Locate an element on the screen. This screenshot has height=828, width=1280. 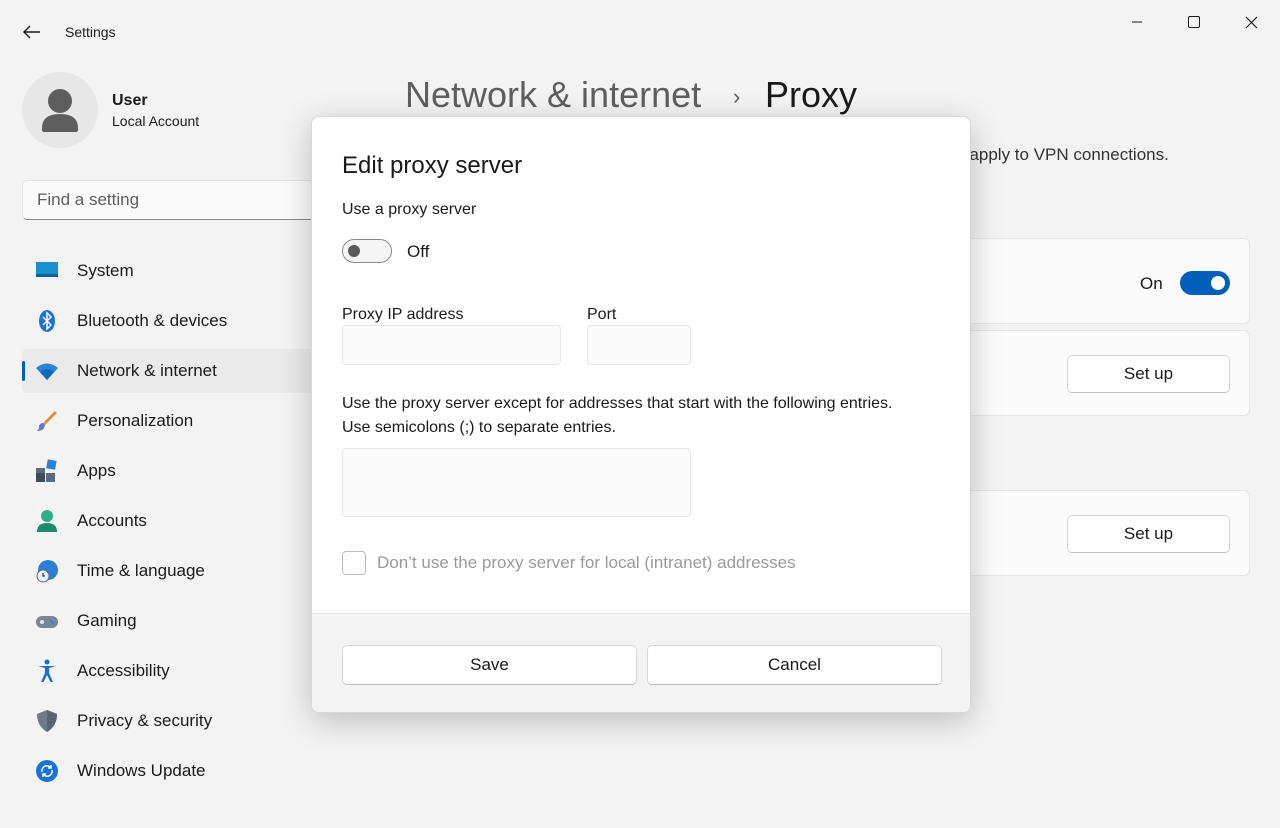
toggle-knob is located at coordinates (354, 251).